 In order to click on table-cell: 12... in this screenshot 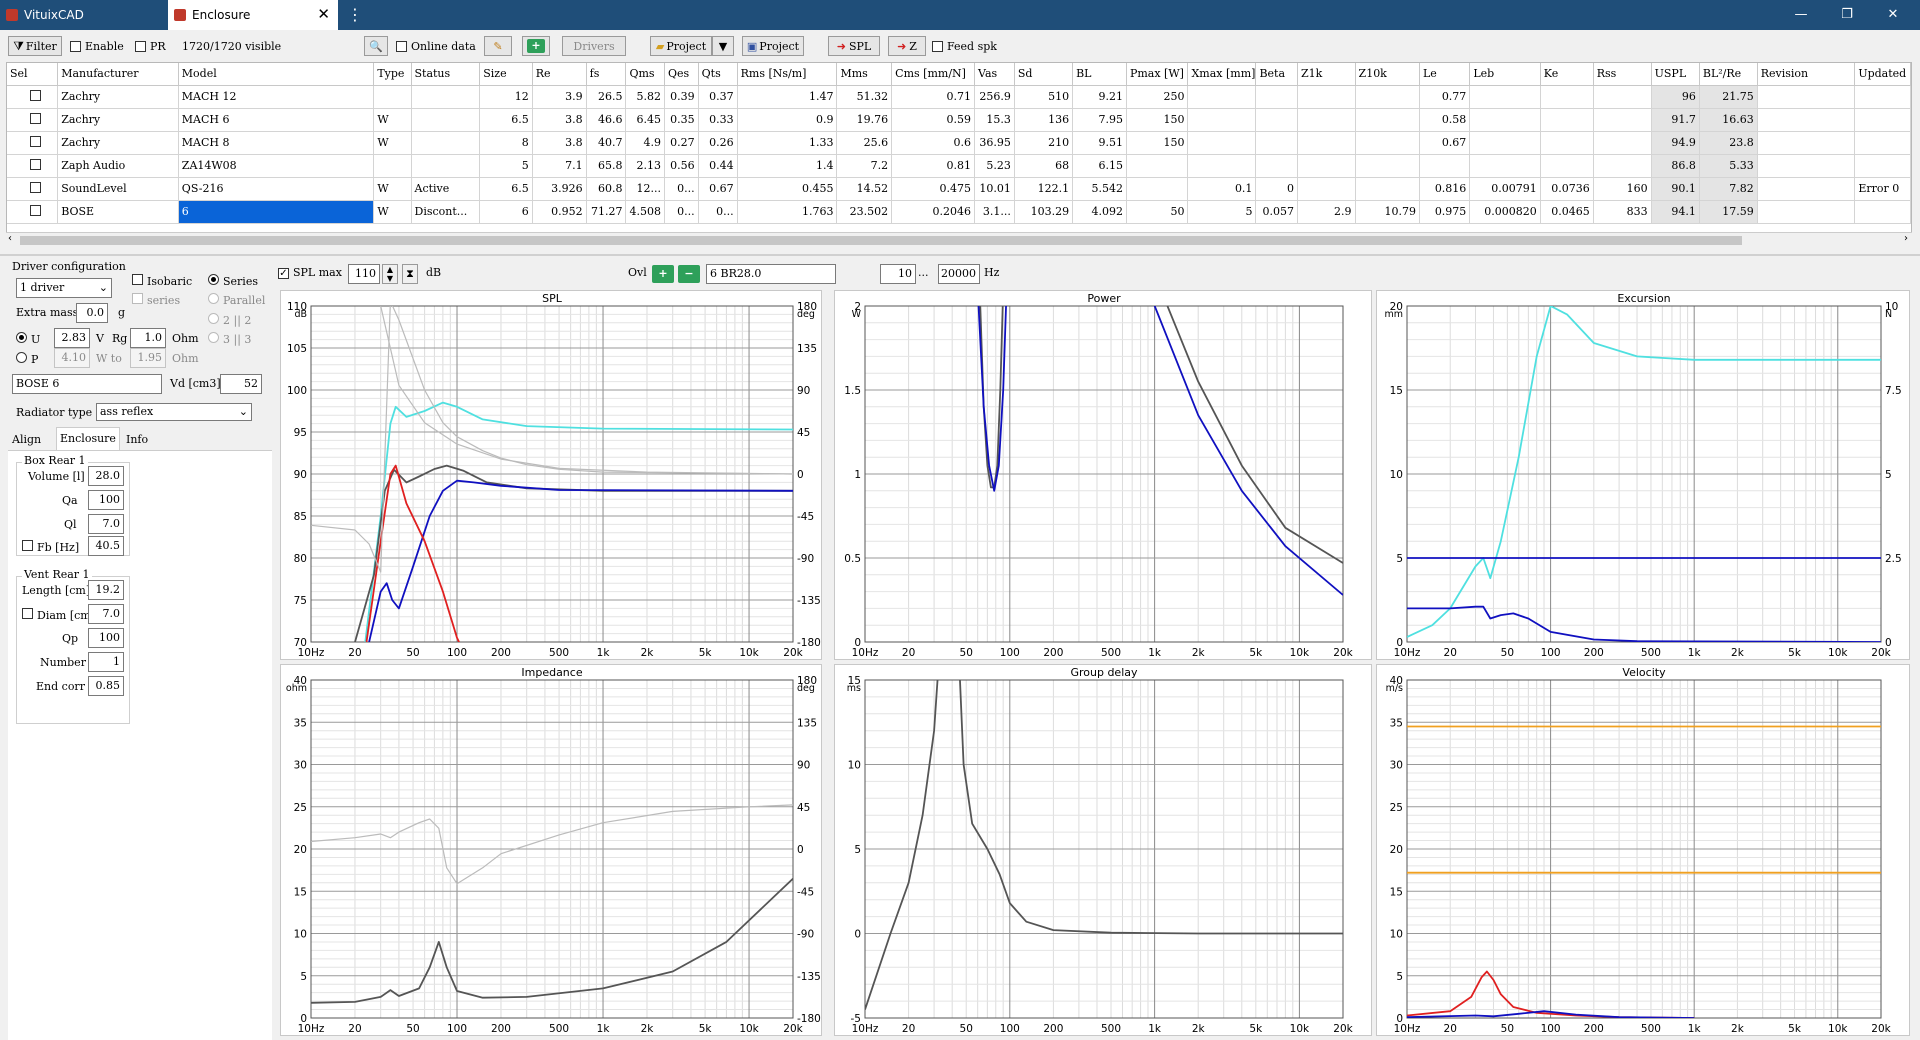, I will do `click(645, 189)`.